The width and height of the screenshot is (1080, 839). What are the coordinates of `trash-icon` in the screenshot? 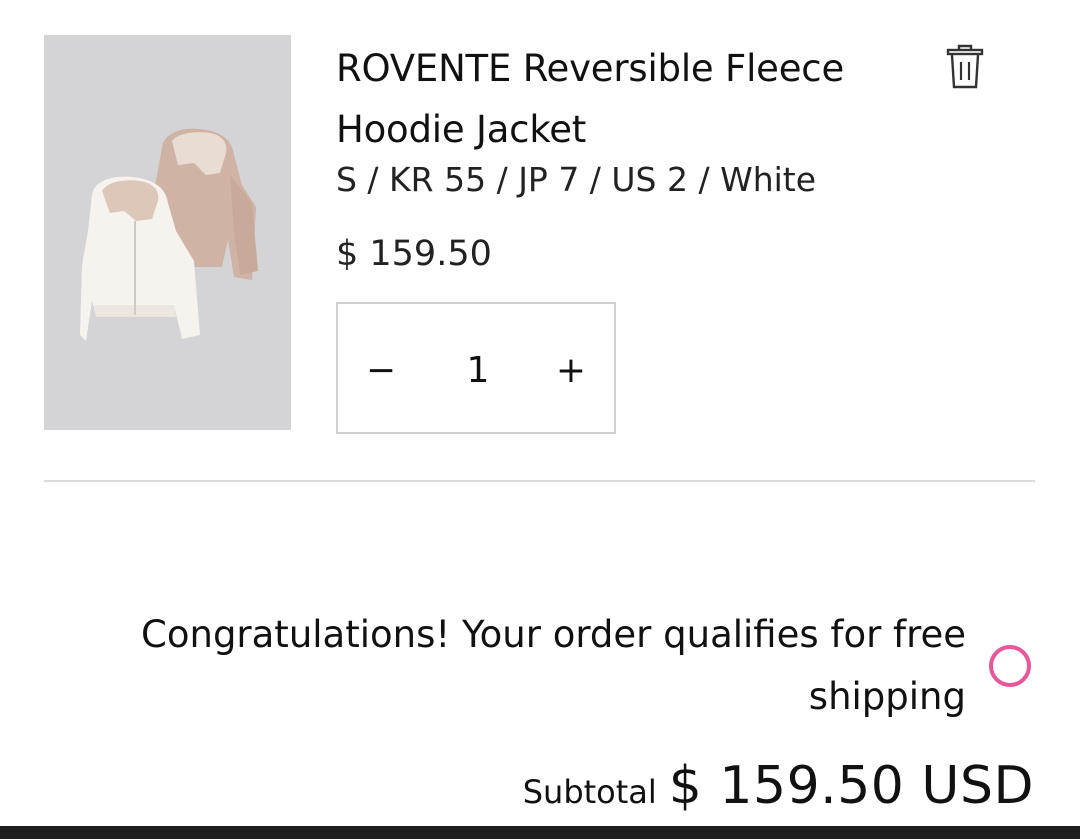 It's located at (965, 66).